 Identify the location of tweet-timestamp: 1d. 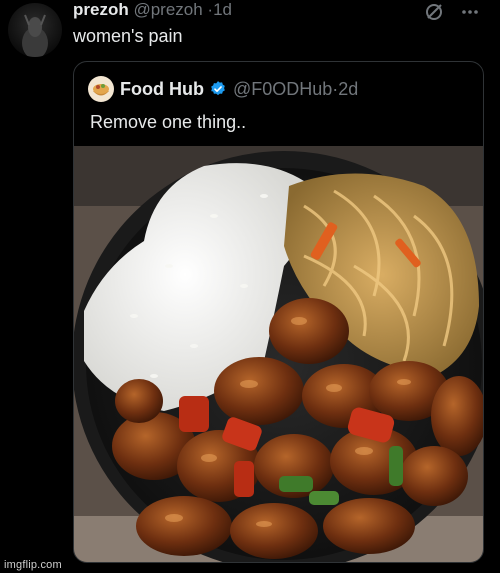
(222, 9).